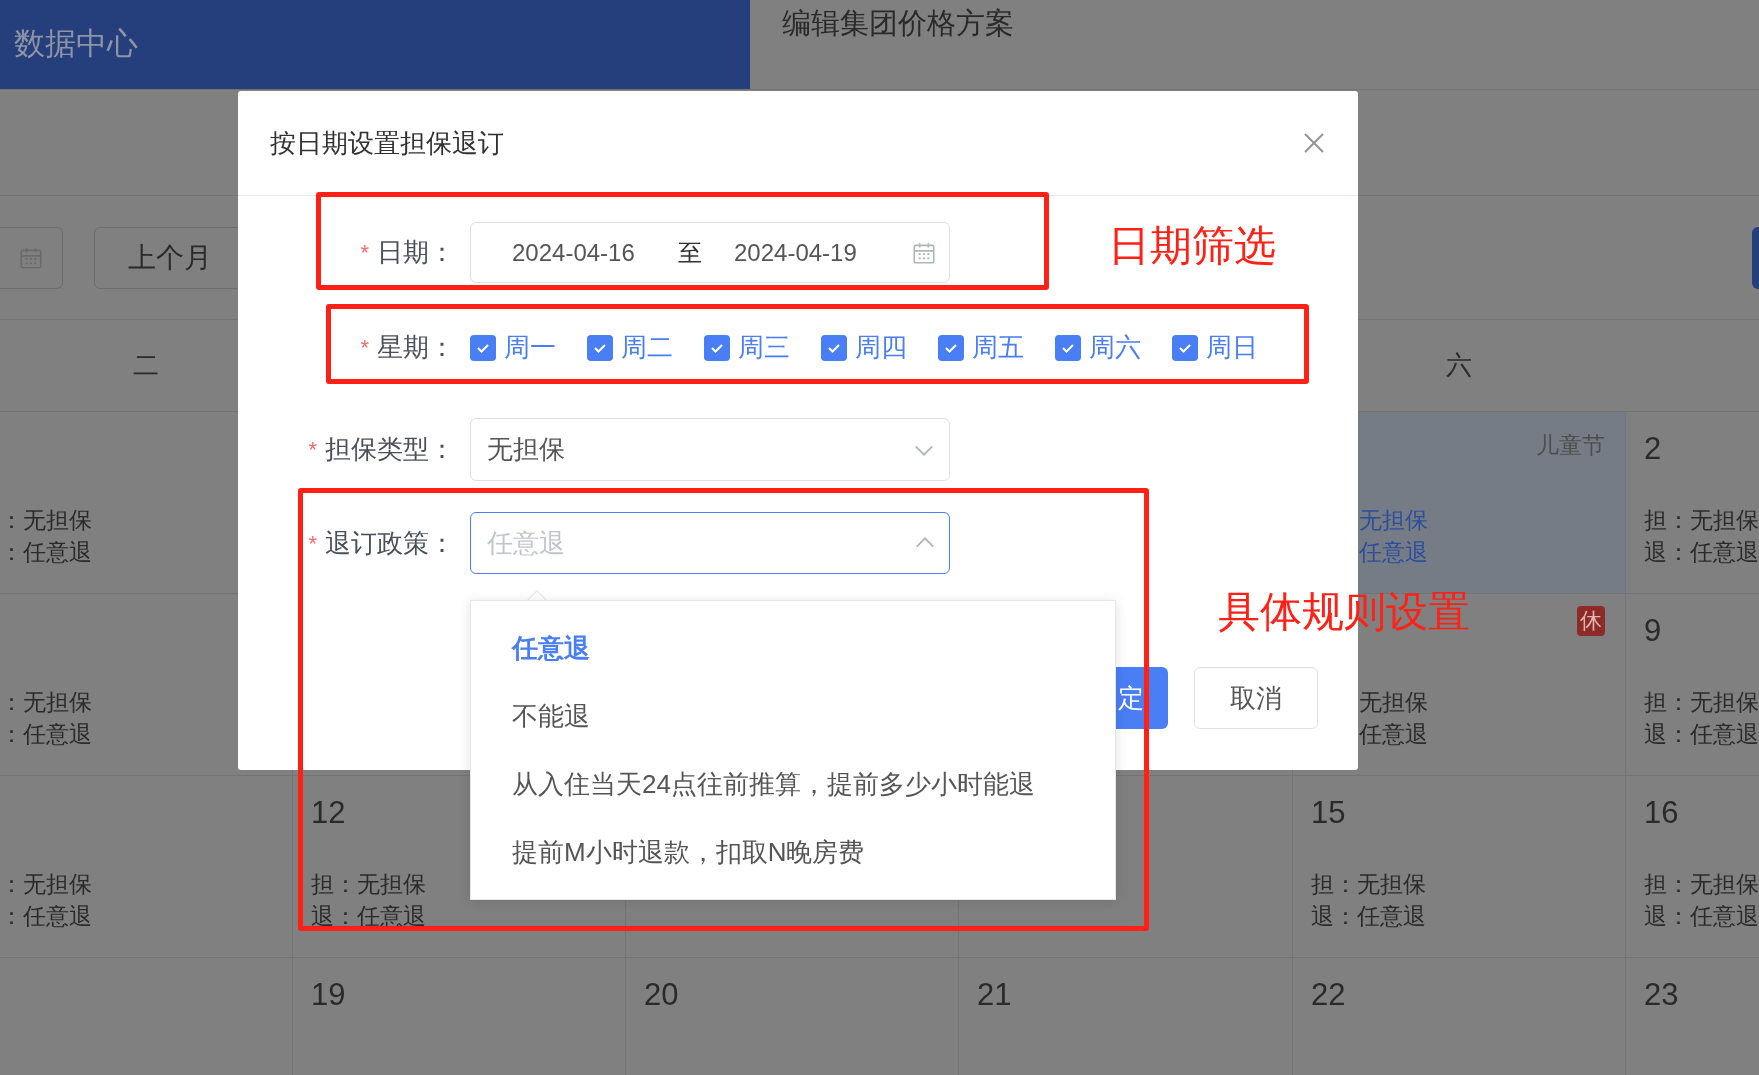 This screenshot has height=1075, width=1759. Describe the element at coordinates (146, 365) in the screenshot. I see `weekday-header: 二` at that location.